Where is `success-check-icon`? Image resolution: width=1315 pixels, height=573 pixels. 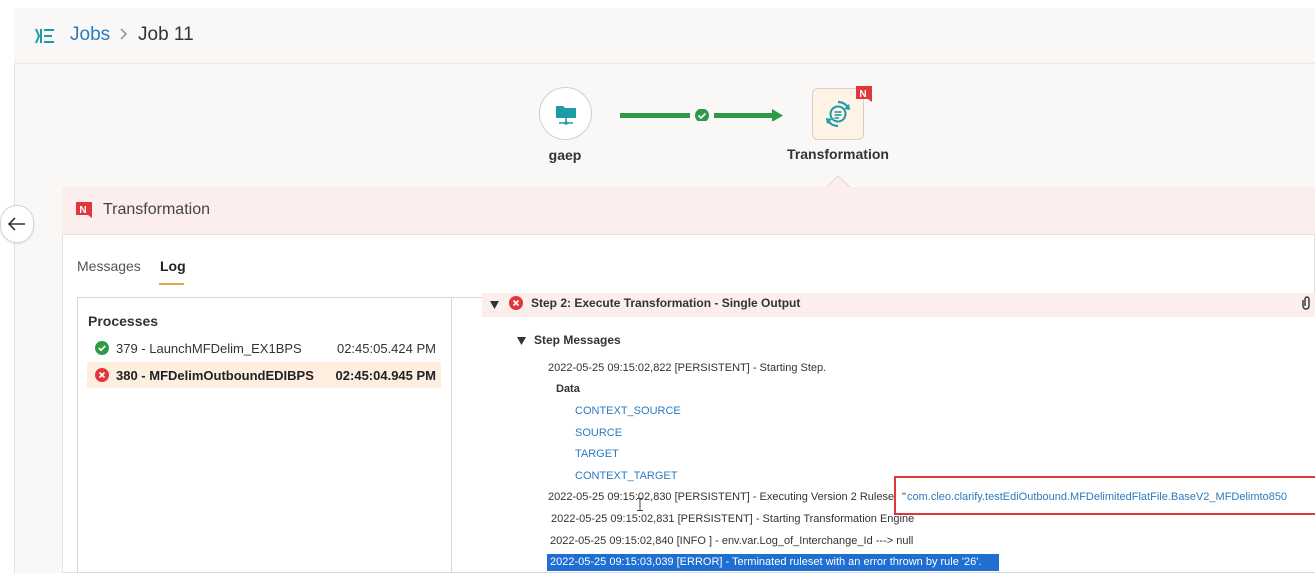 success-check-icon is located at coordinates (102, 348).